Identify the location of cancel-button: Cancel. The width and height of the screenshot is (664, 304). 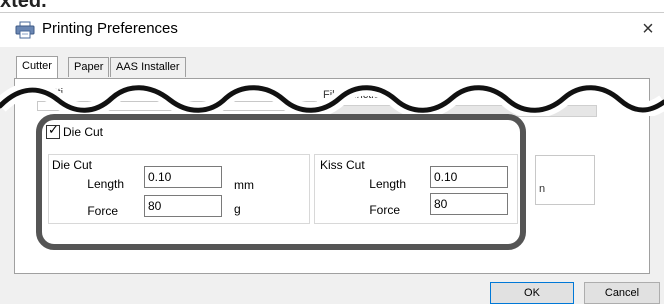
(622, 293).